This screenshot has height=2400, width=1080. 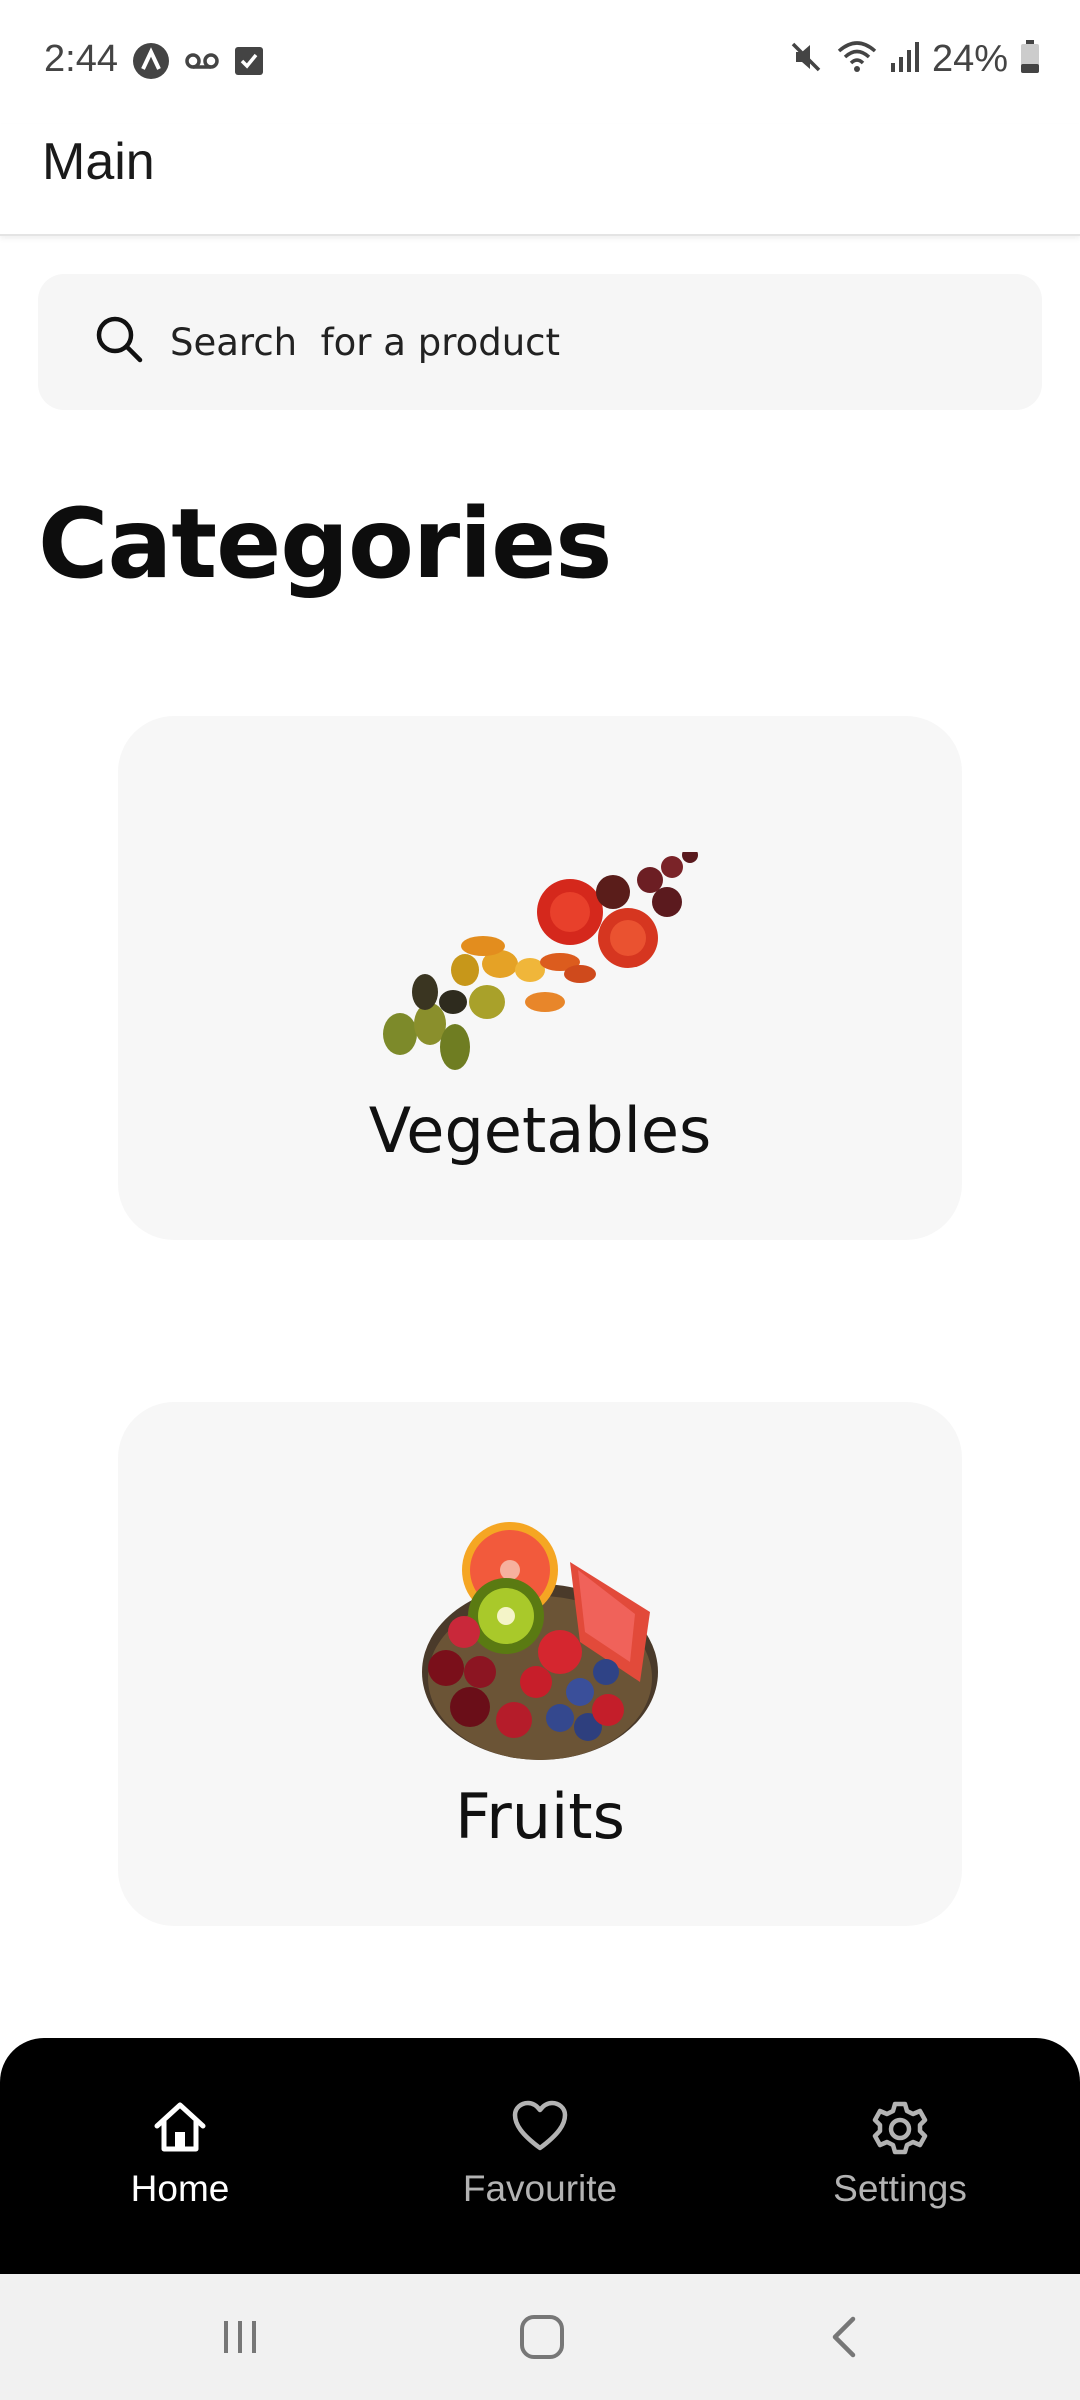 I want to click on voicemail-icon, so click(x=202, y=63).